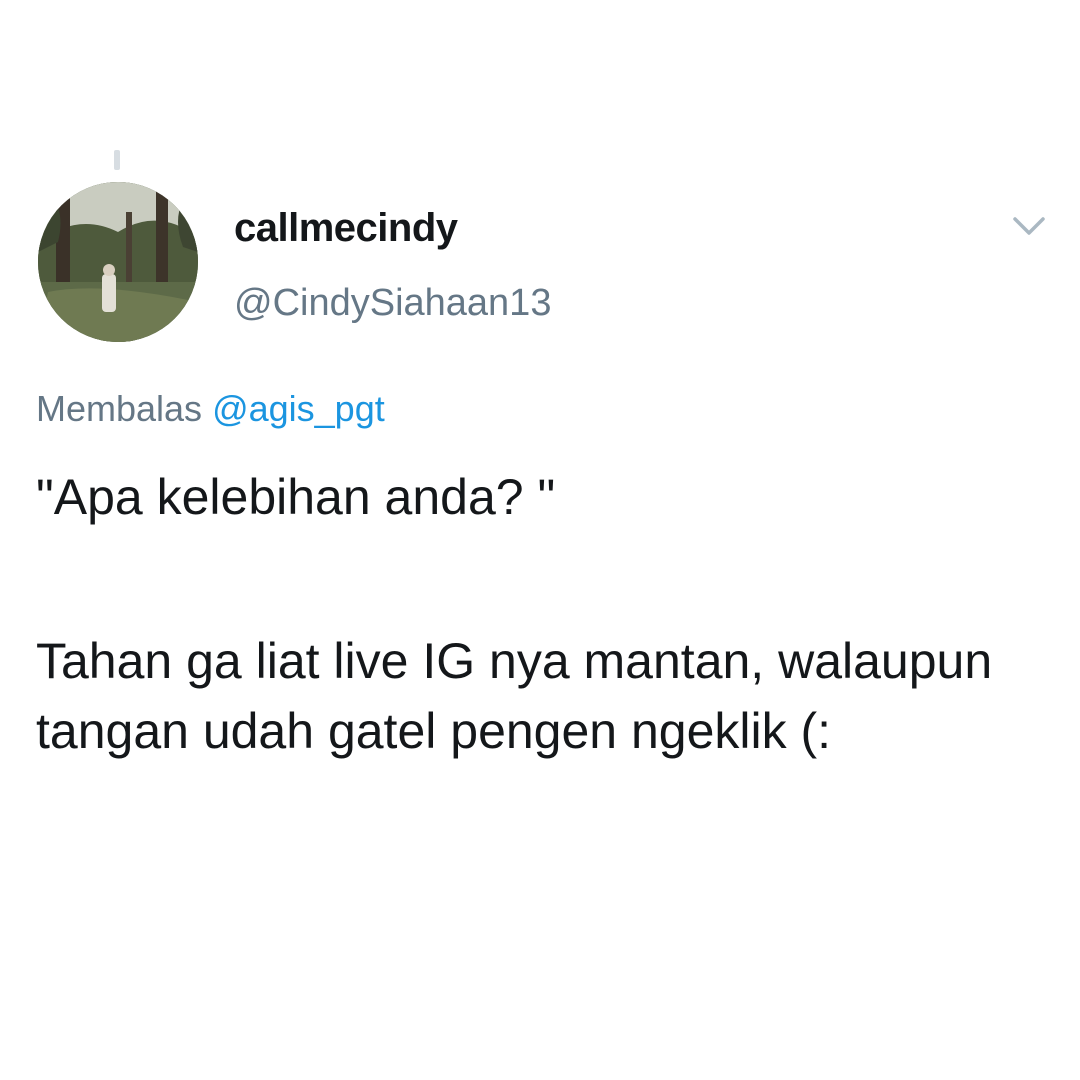  Describe the element at coordinates (119, 408) in the screenshot. I see `reply-prefix: Membalas` at that location.